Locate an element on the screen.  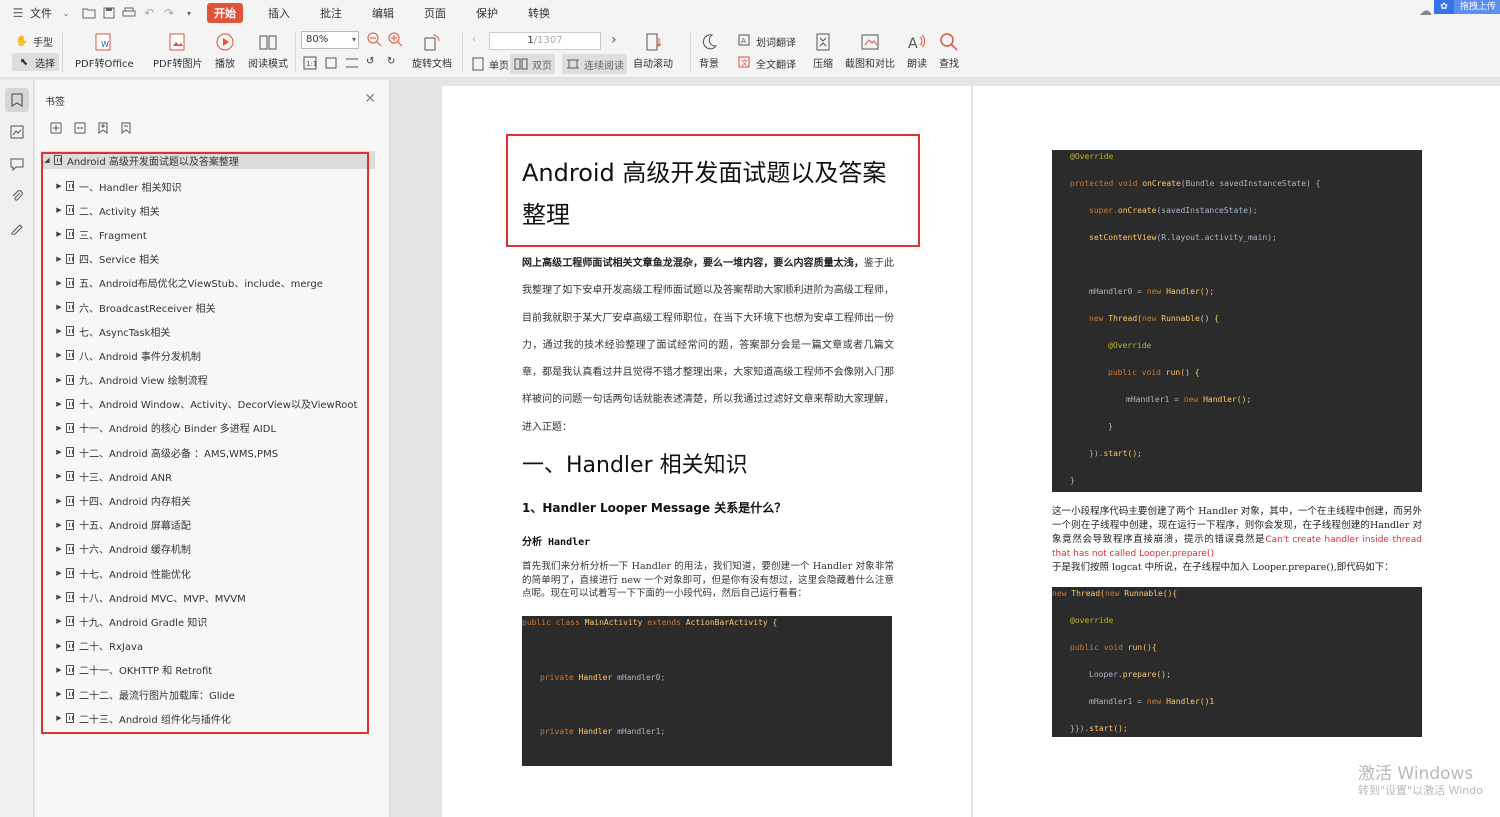
bookmark-item: ▶ 二十三、Android 组件化与插件化 is located at coordinates (208, 718).